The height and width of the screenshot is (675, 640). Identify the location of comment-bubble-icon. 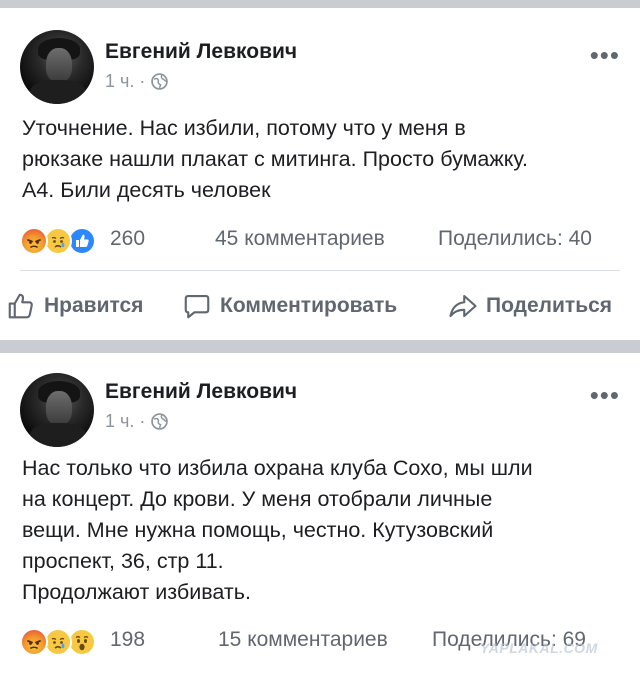
(197, 306).